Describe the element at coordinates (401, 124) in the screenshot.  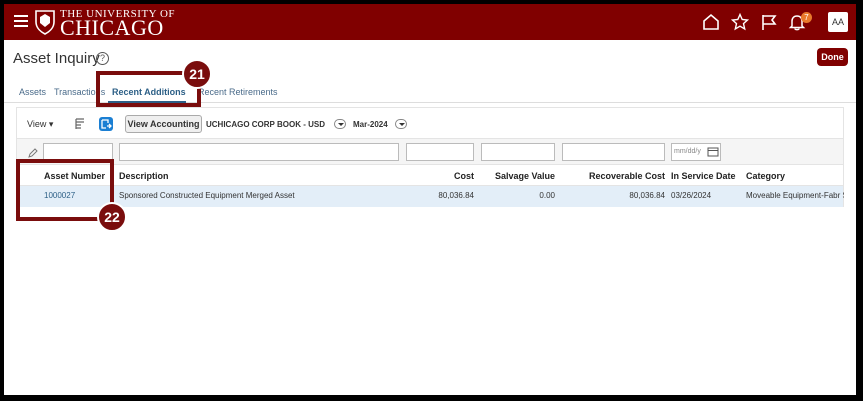
I see `period-dropdown-icon` at that location.